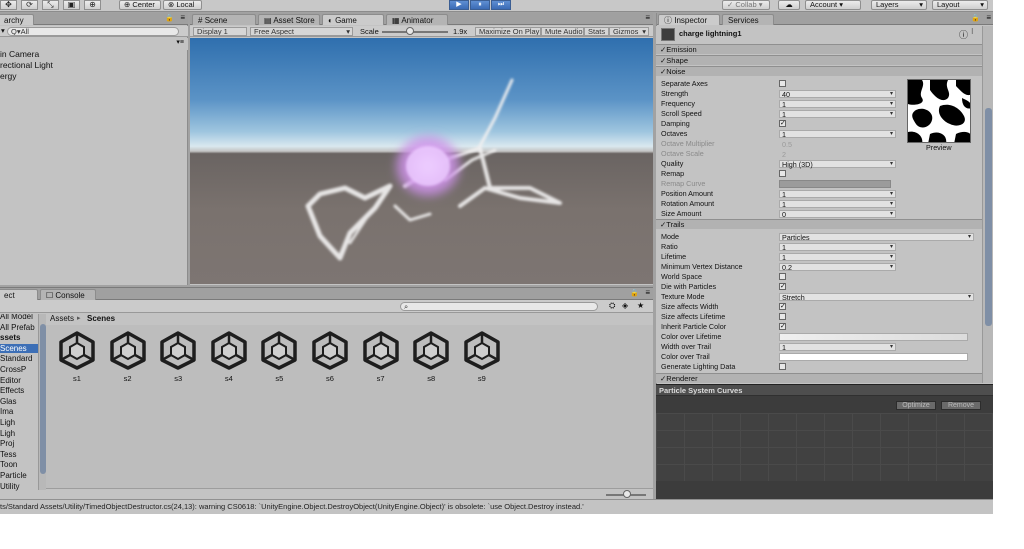 The height and width of the screenshot is (549, 1024). I want to click on tree-item: Ima, so click(6, 411).